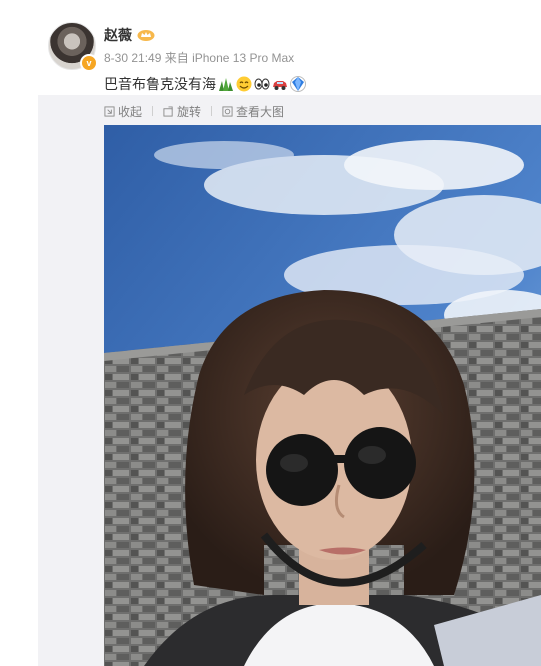 The image size is (541, 666). What do you see at coordinates (244, 84) in the screenshot?
I see `grin-emoji-icon` at bounding box center [244, 84].